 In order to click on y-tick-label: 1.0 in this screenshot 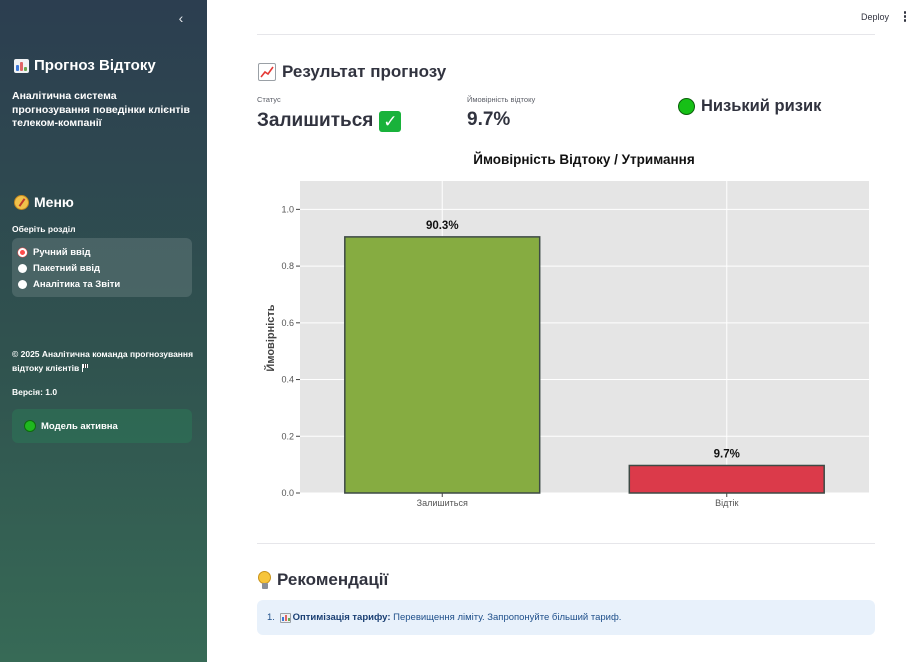, I will do `click(287, 209)`.